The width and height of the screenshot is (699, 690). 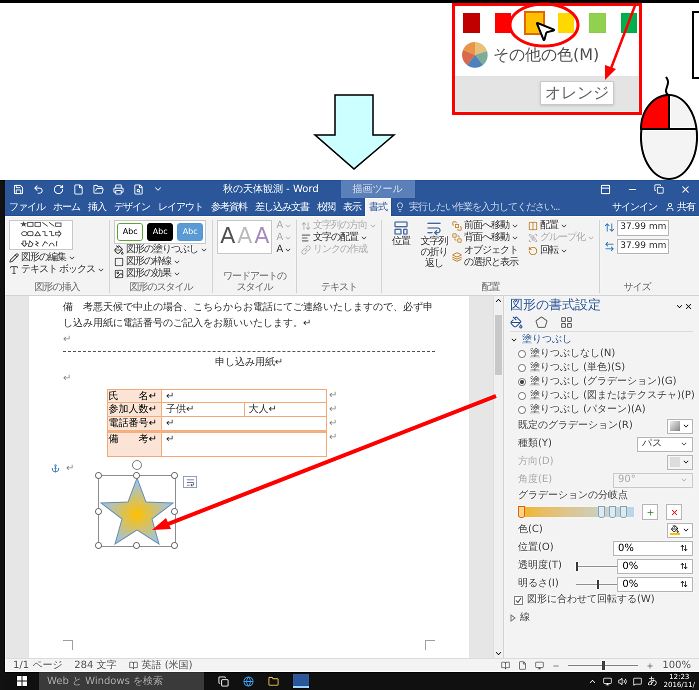 What do you see at coordinates (118, 189) in the screenshot?
I see `printer-icon` at bounding box center [118, 189].